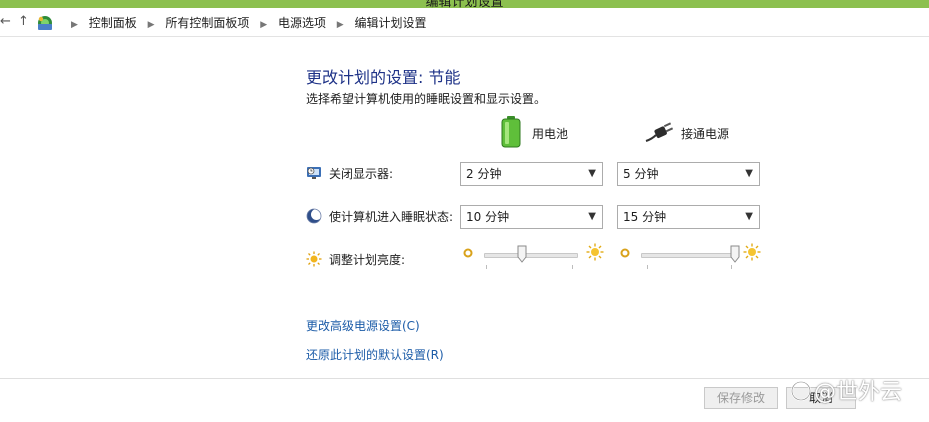  What do you see at coordinates (550, 134) in the screenshot?
I see `battery-label: 用电池` at bounding box center [550, 134].